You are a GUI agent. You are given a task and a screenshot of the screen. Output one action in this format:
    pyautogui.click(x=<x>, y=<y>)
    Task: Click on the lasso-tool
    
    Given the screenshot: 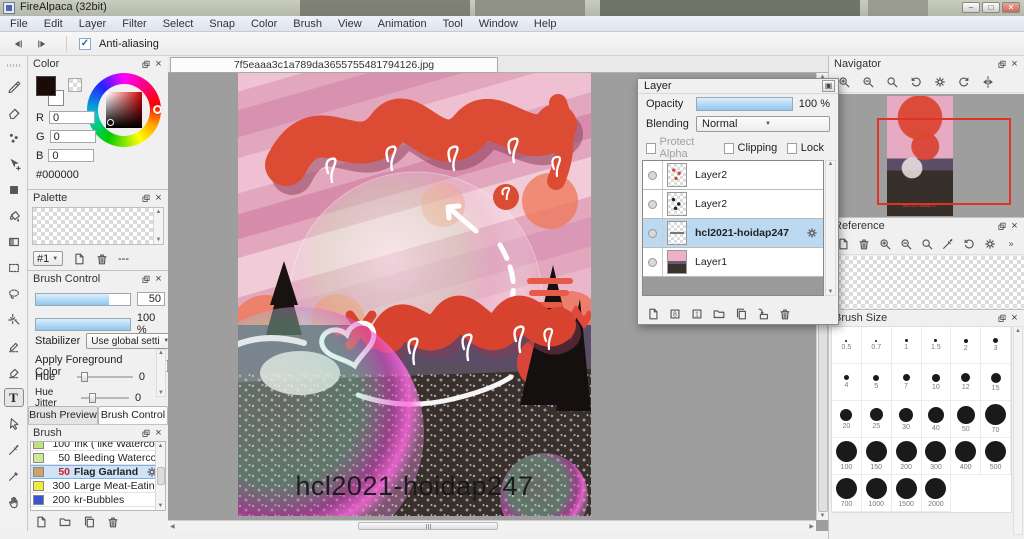 What is the action you would take?
    pyautogui.click(x=14, y=293)
    